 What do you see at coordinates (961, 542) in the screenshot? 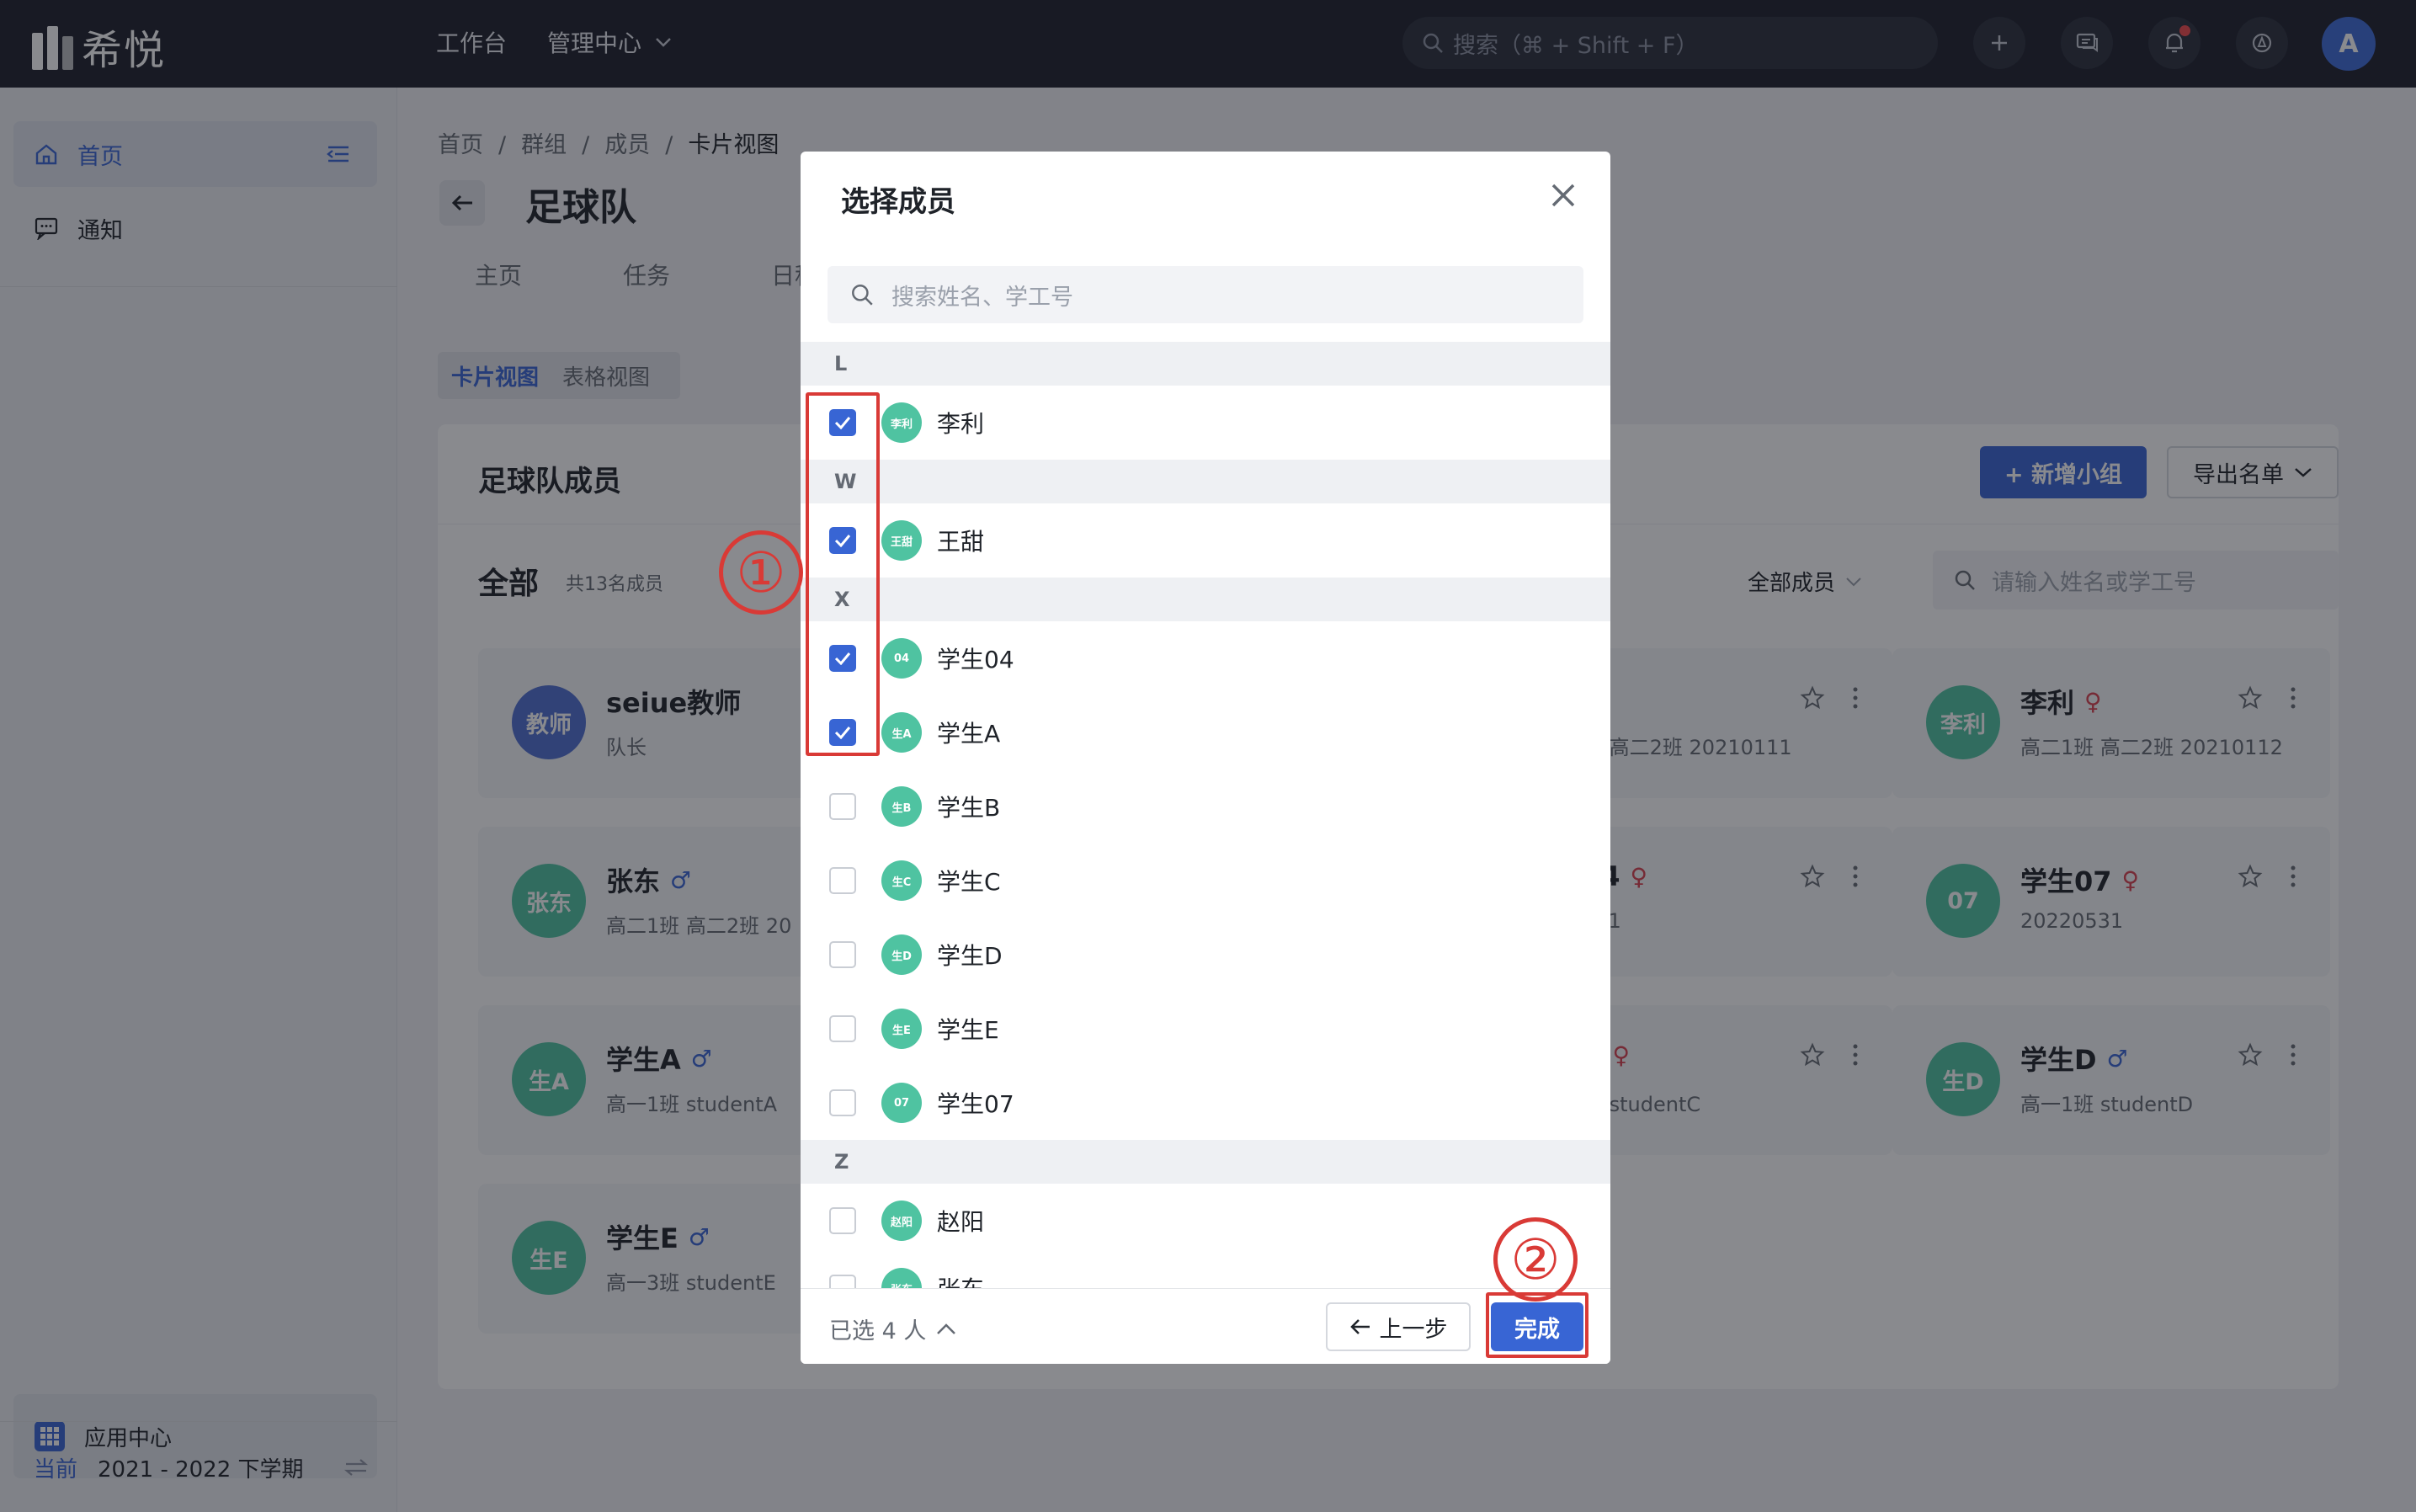
I see `member-name: 王甜` at bounding box center [961, 542].